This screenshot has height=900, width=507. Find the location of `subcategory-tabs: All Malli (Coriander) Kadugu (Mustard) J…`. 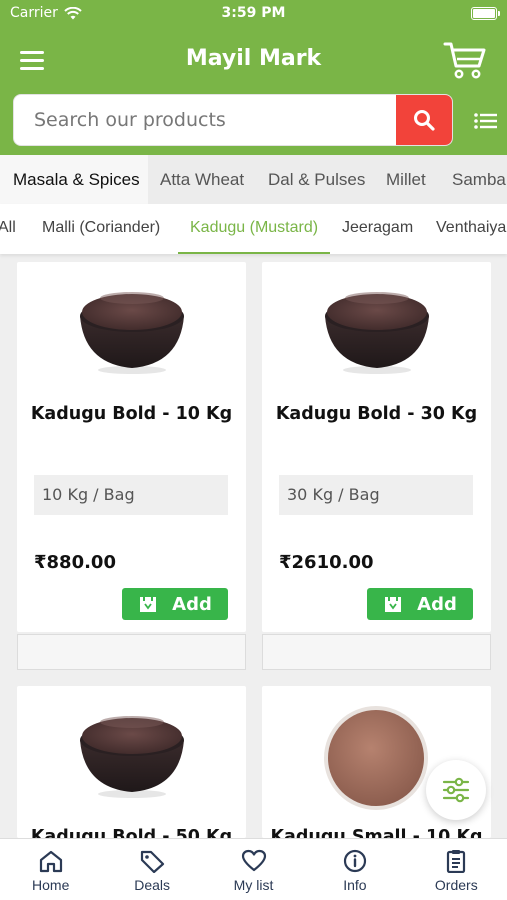

subcategory-tabs: All Malli (Coriander) Kadugu (Mustard) J… is located at coordinates (253, 229).